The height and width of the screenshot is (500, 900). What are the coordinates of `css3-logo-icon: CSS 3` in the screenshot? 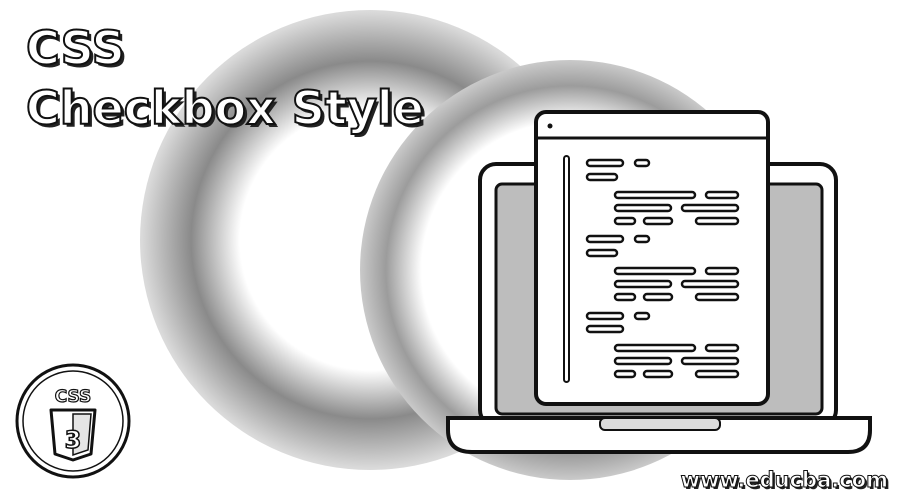 It's located at (73, 421).